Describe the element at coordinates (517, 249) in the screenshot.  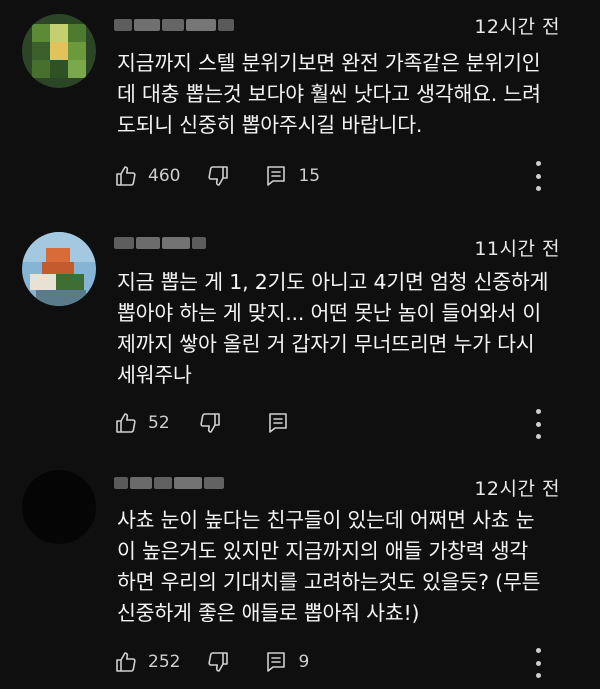
I see `comment-timestamp: 11시간 전` at that location.